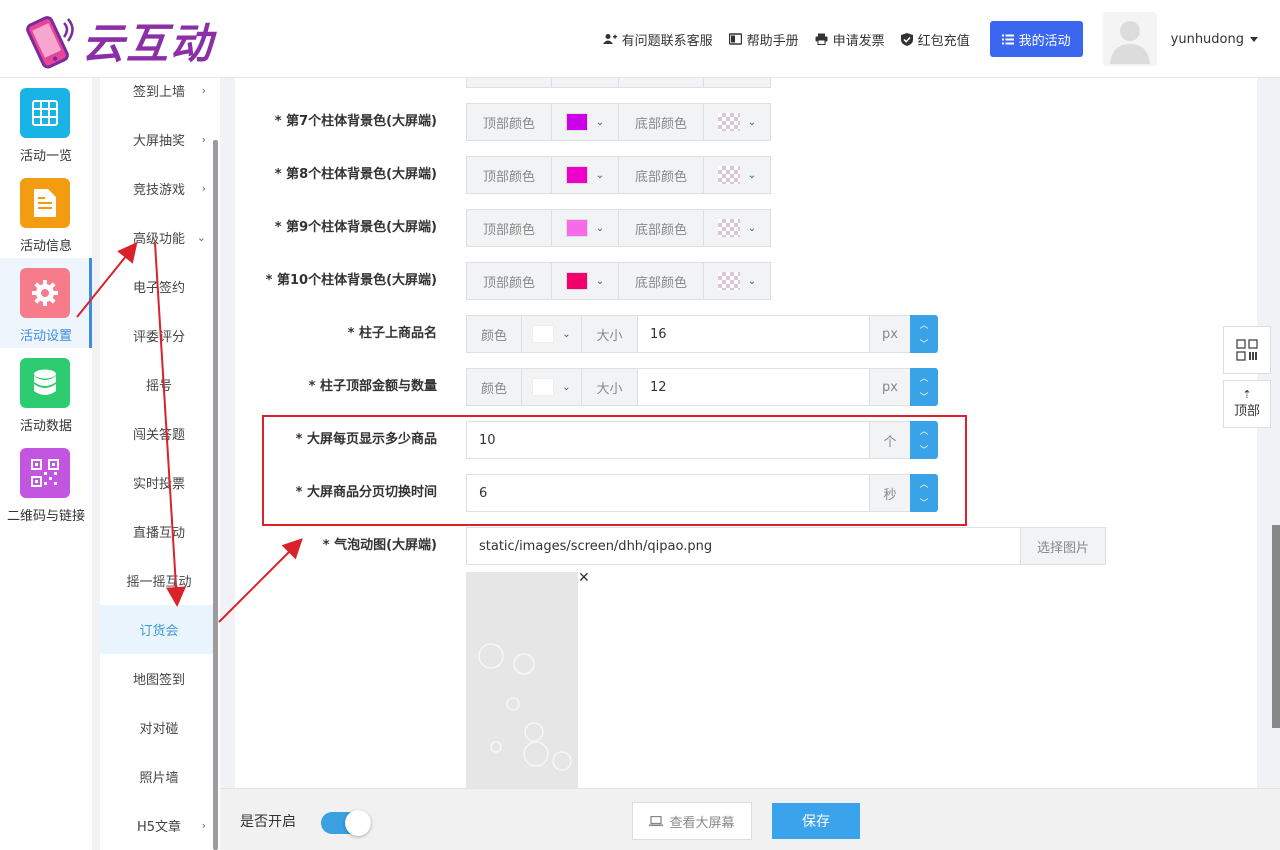  Describe the element at coordinates (1063, 546) in the screenshot. I see `select-image-button: 选择图片` at that location.